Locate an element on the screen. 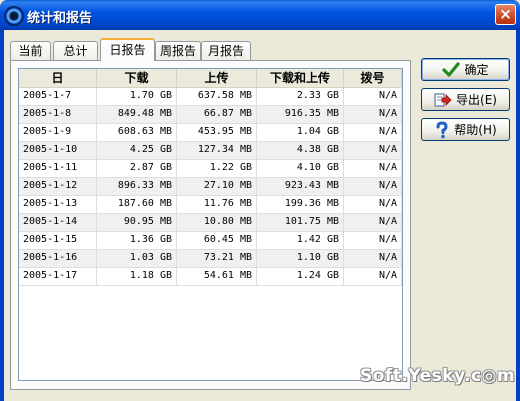  cell-total: 101.75 MB is located at coordinates (300, 222).